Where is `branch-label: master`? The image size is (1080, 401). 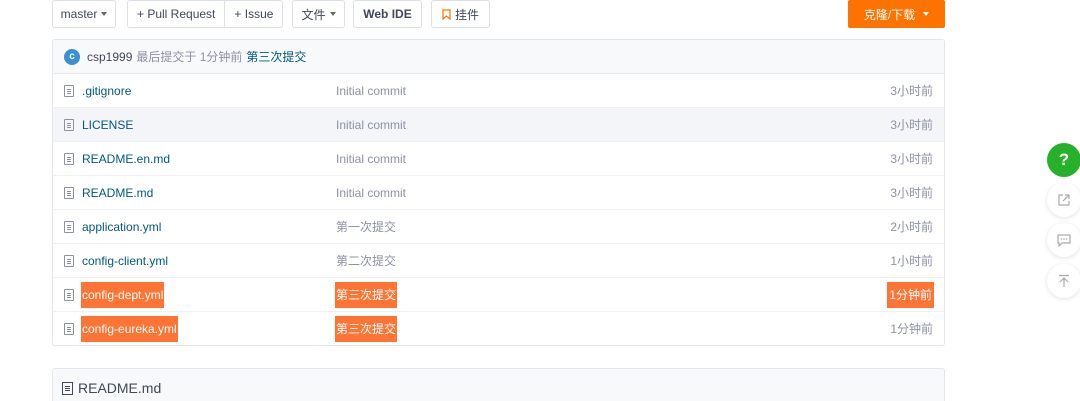
branch-label: master is located at coordinates (79, 14).